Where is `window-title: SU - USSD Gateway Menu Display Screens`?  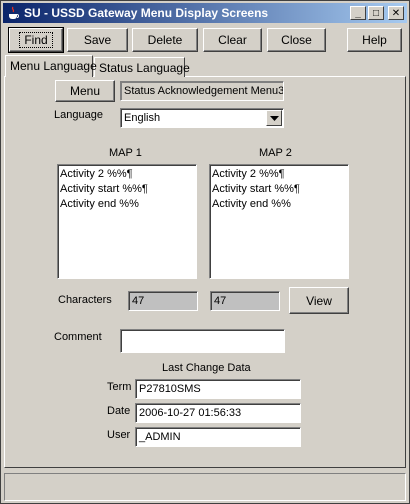
window-title: SU - USSD Gateway Menu Display Screens is located at coordinates (146, 13).